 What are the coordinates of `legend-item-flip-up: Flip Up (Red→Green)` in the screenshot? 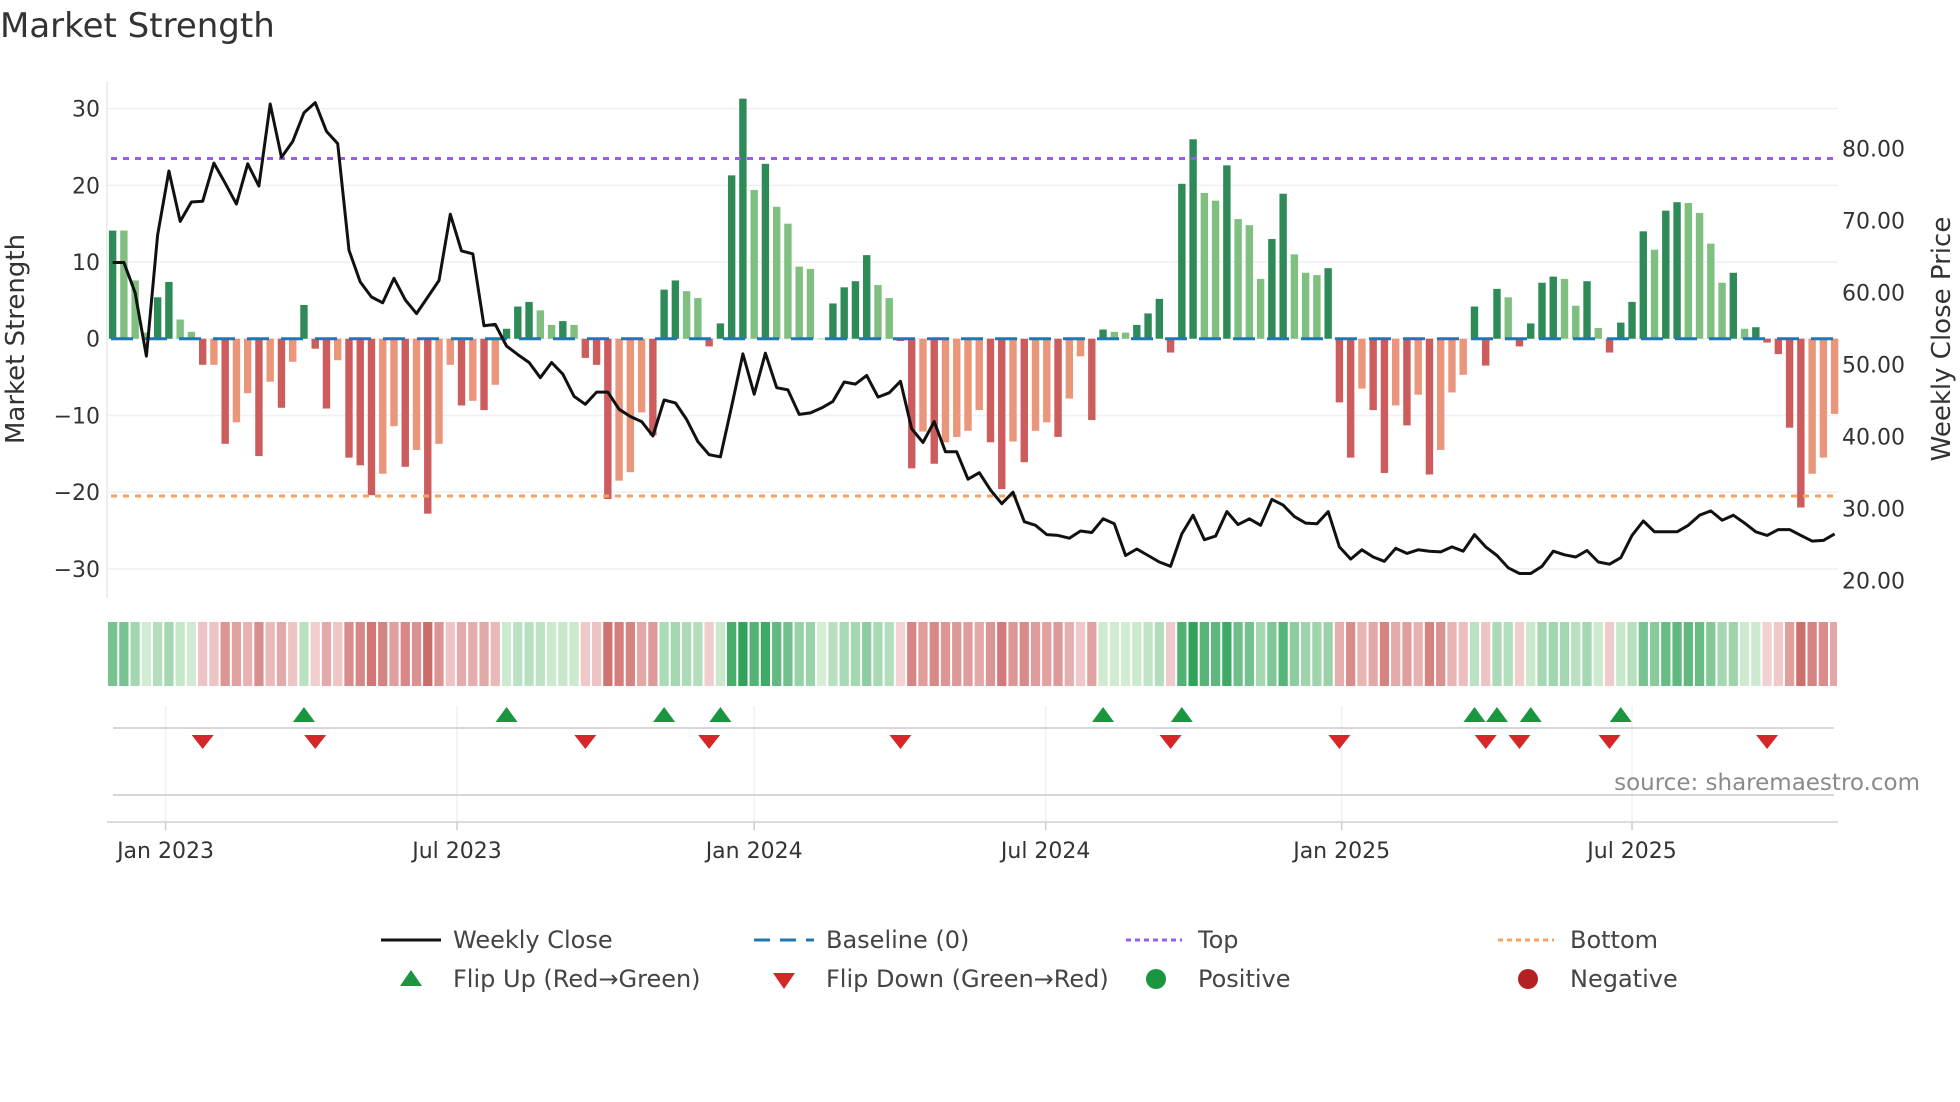 It's located at (541, 979).